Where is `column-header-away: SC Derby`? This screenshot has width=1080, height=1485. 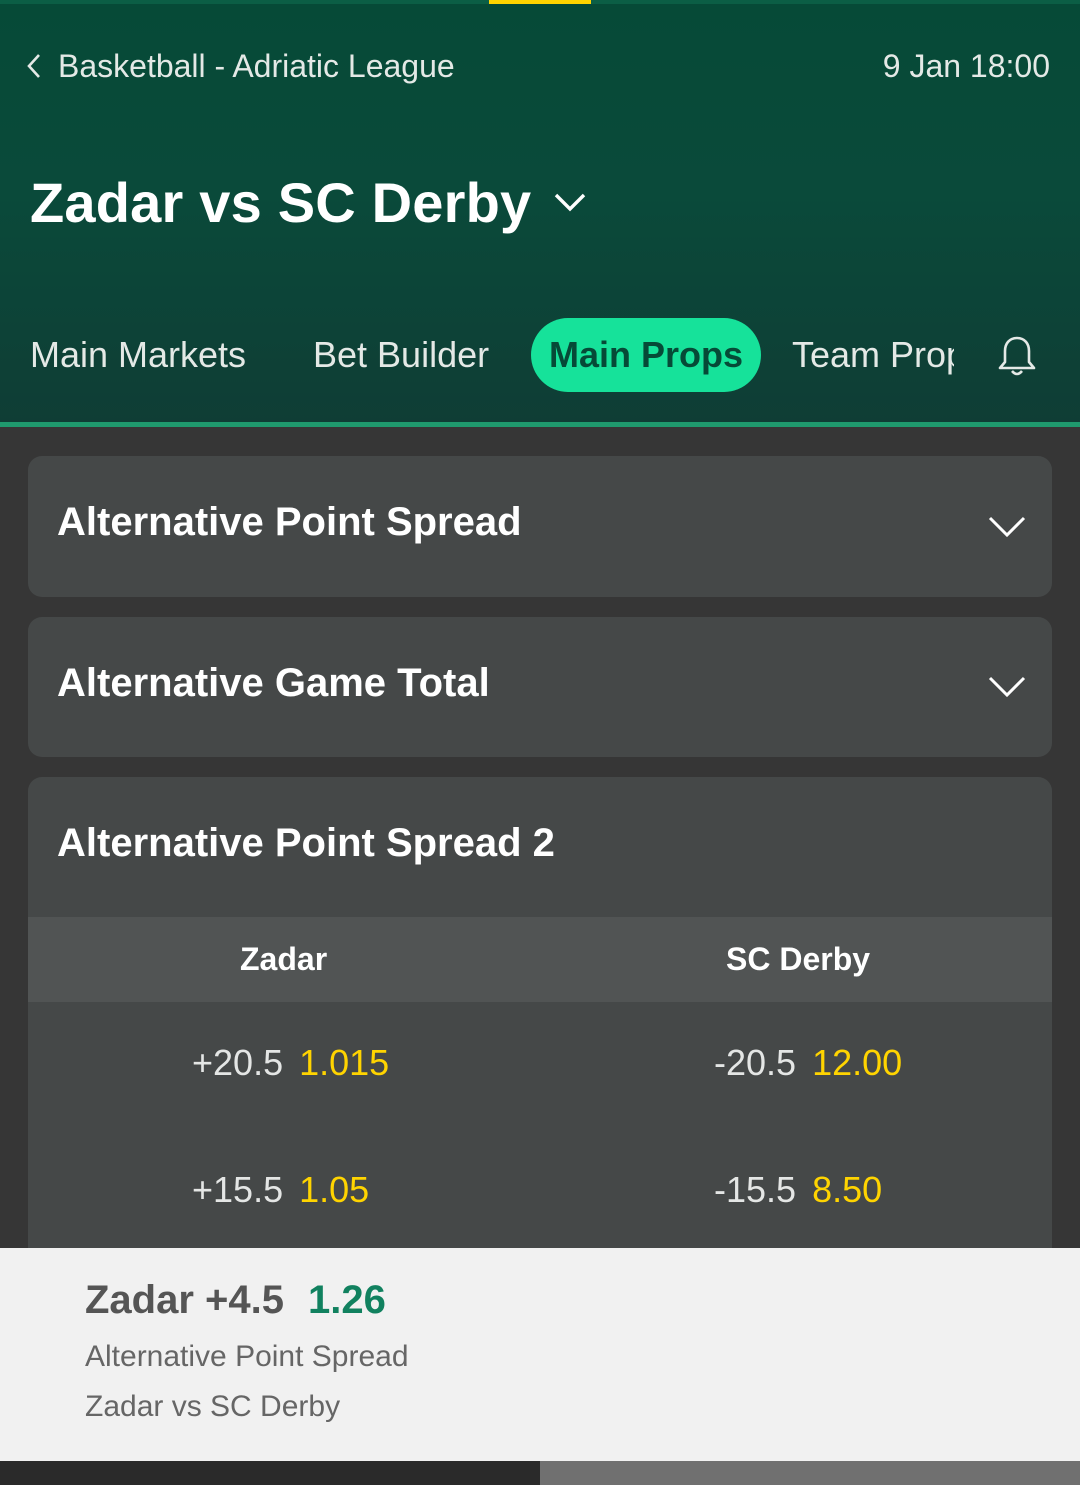
column-header-away: SC Derby is located at coordinates (798, 959).